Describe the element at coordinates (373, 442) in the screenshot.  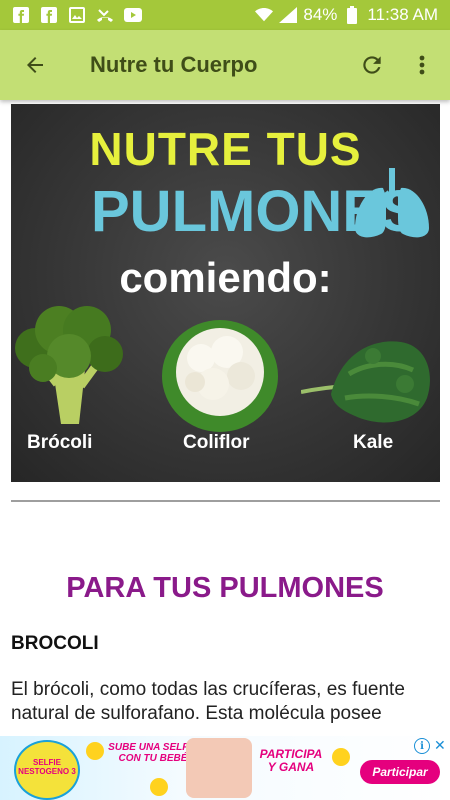
I see `food-label: Kale` at that location.